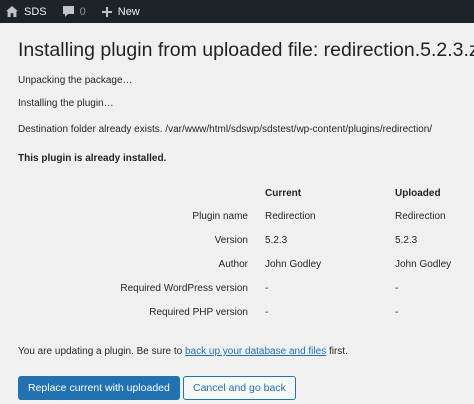 This screenshot has width=474, height=404. I want to click on header-uploaded: Uploaded, so click(418, 193).